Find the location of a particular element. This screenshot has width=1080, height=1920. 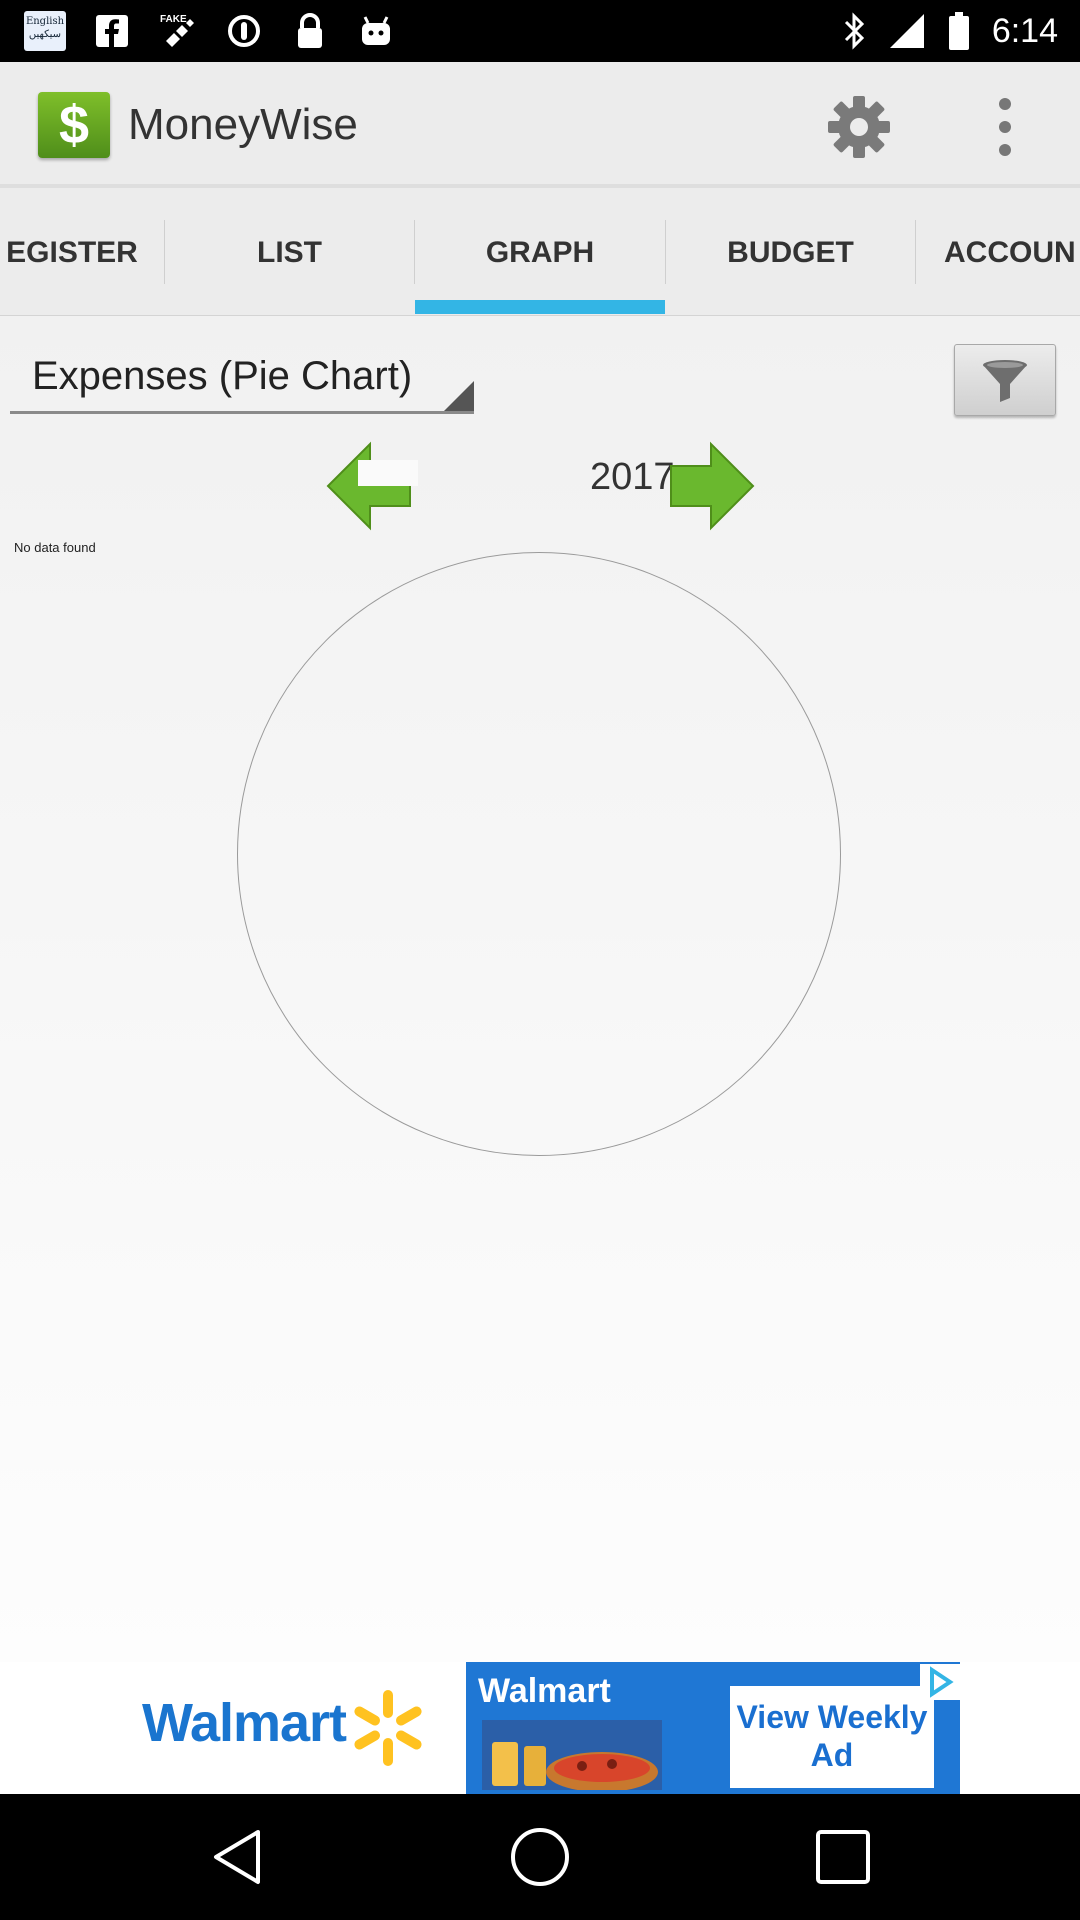

tab-bar: EGISTER LIST GRAPH BUDGET ACCOUN is located at coordinates (540, 252).